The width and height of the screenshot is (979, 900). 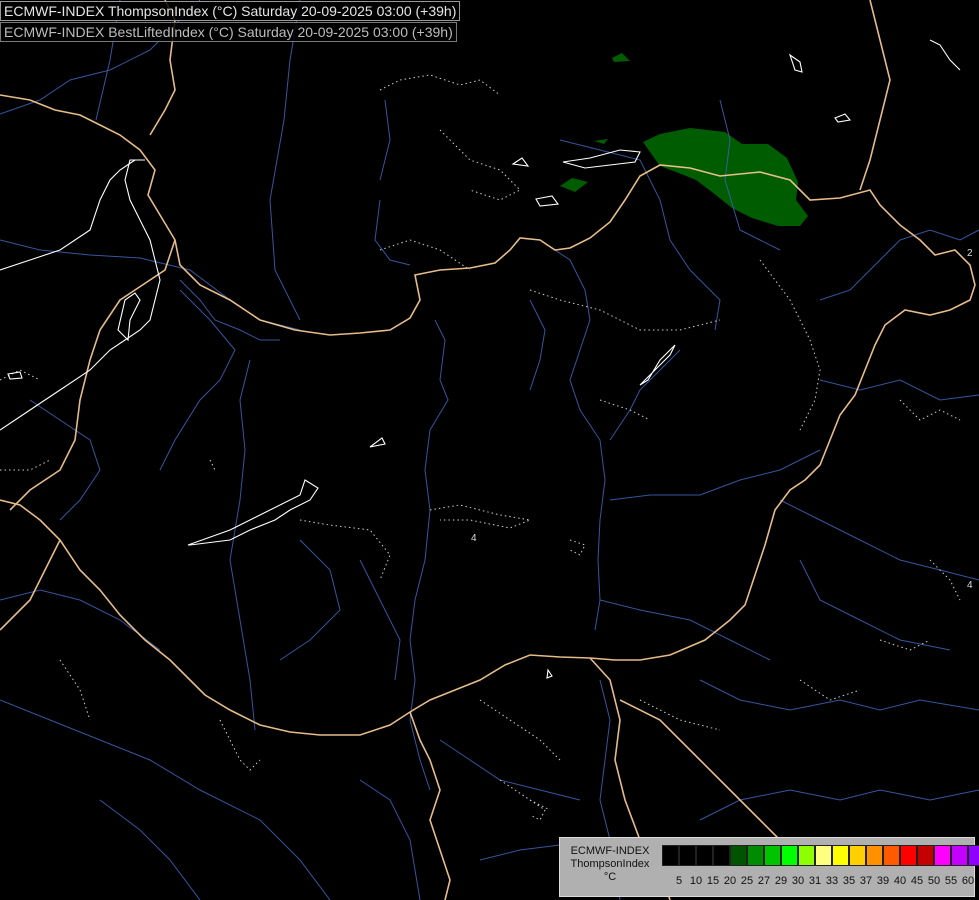 What do you see at coordinates (696, 881) in the screenshot?
I see `legend-tick-label: 10` at bounding box center [696, 881].